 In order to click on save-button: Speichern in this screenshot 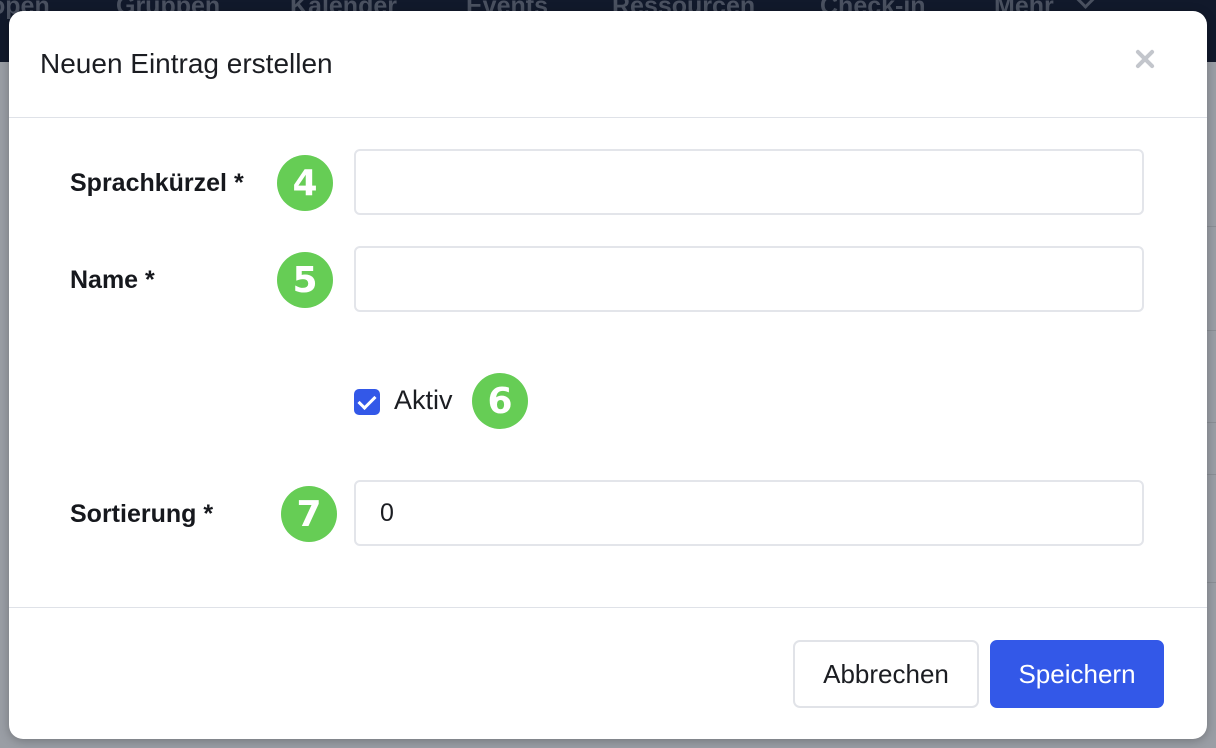, I will do `click(1077, 674)`.